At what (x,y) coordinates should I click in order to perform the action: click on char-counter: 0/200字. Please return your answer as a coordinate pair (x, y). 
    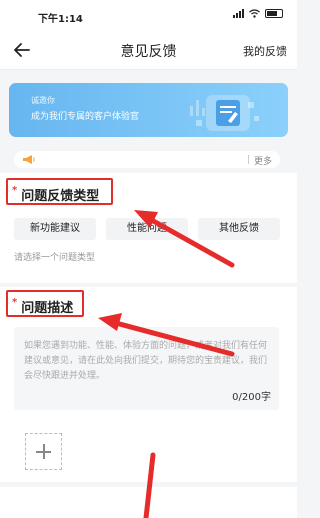
    Looking at the image, I should click on (251, 397).